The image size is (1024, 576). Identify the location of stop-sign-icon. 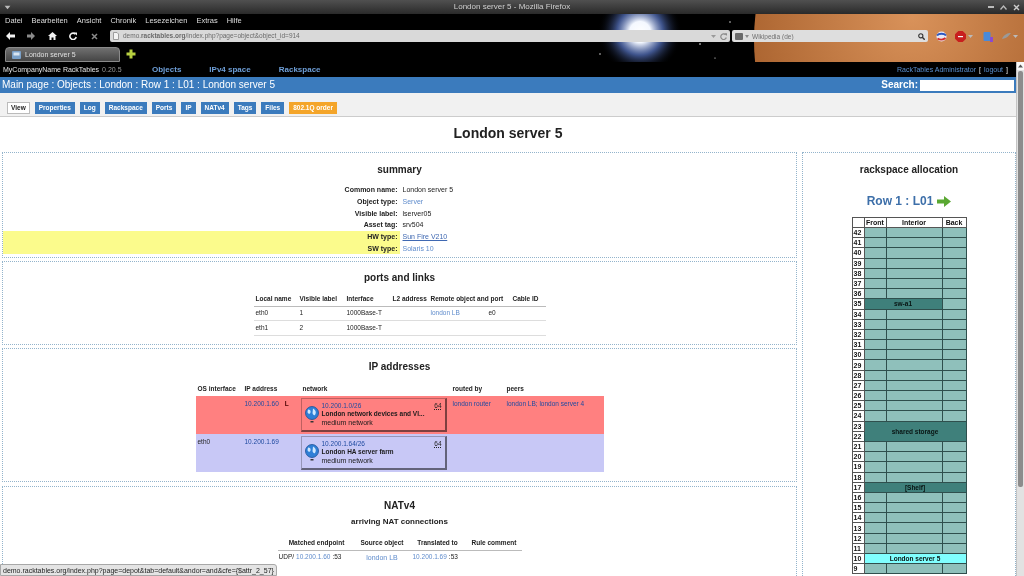
(960, 36).